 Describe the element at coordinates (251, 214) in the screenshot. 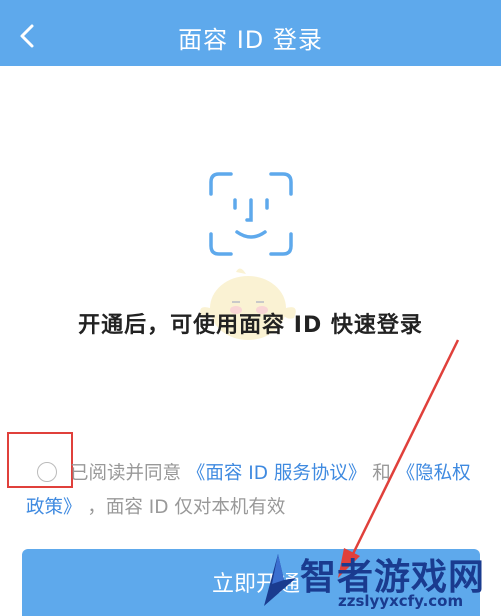

I see `face-id-icon` at that location.